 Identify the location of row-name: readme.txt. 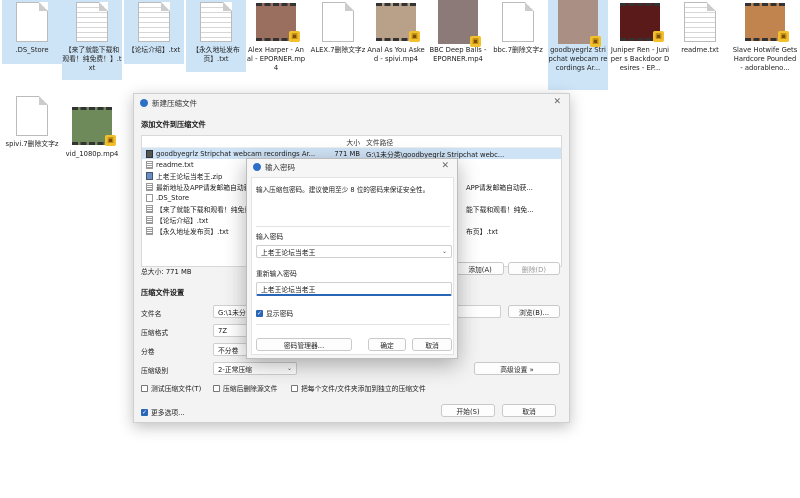
(175, 164).